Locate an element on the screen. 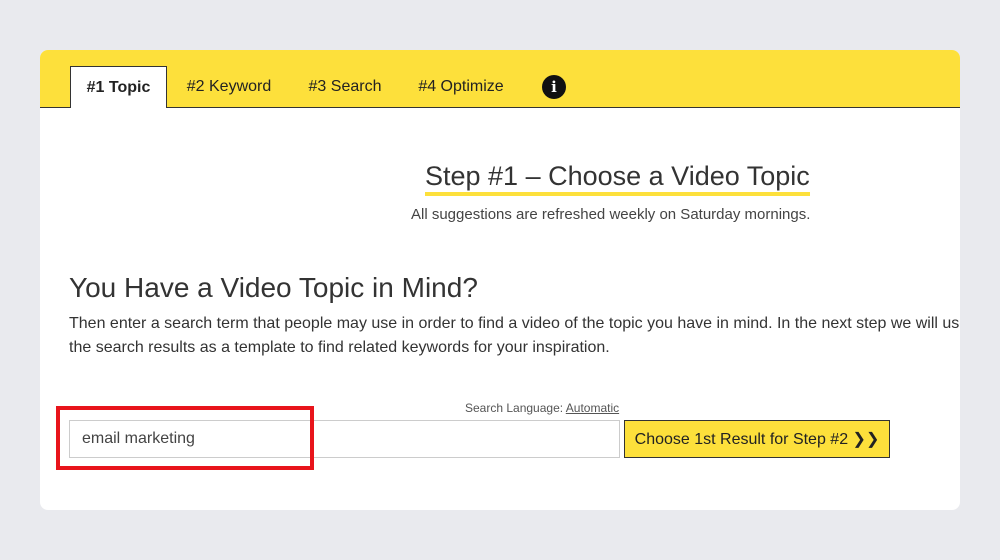 Image resolution: width=1000 pixels, height=560 pixels. step-title: Step #1 – Choose a Video Topic is located at coordinates (617, 178).